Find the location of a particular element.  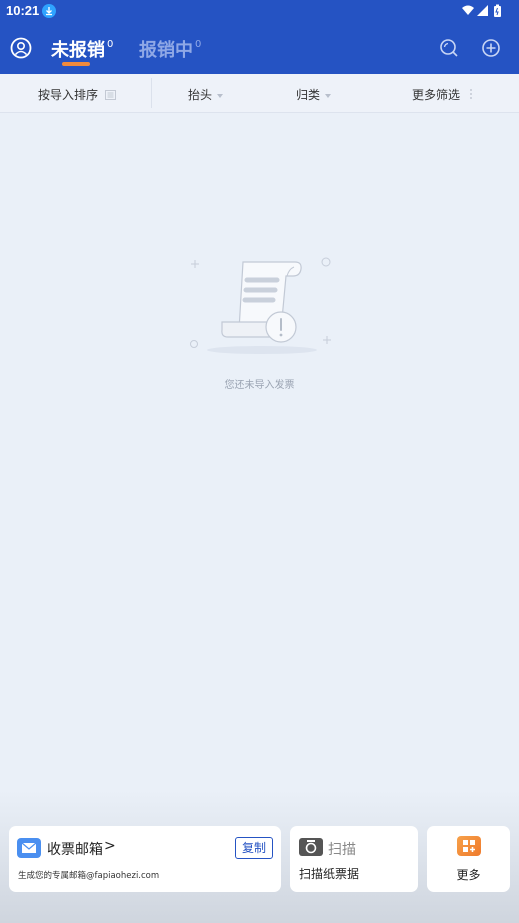

tab-reimbursing: 报销中 0 is located at coordinates (170, 49).